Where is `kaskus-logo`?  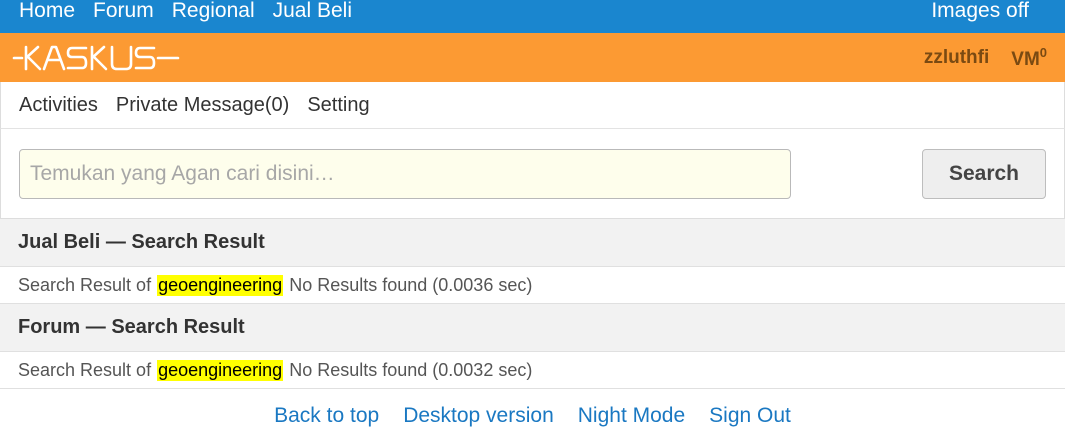 kaskus-logo is located at coordinates (97, 58).